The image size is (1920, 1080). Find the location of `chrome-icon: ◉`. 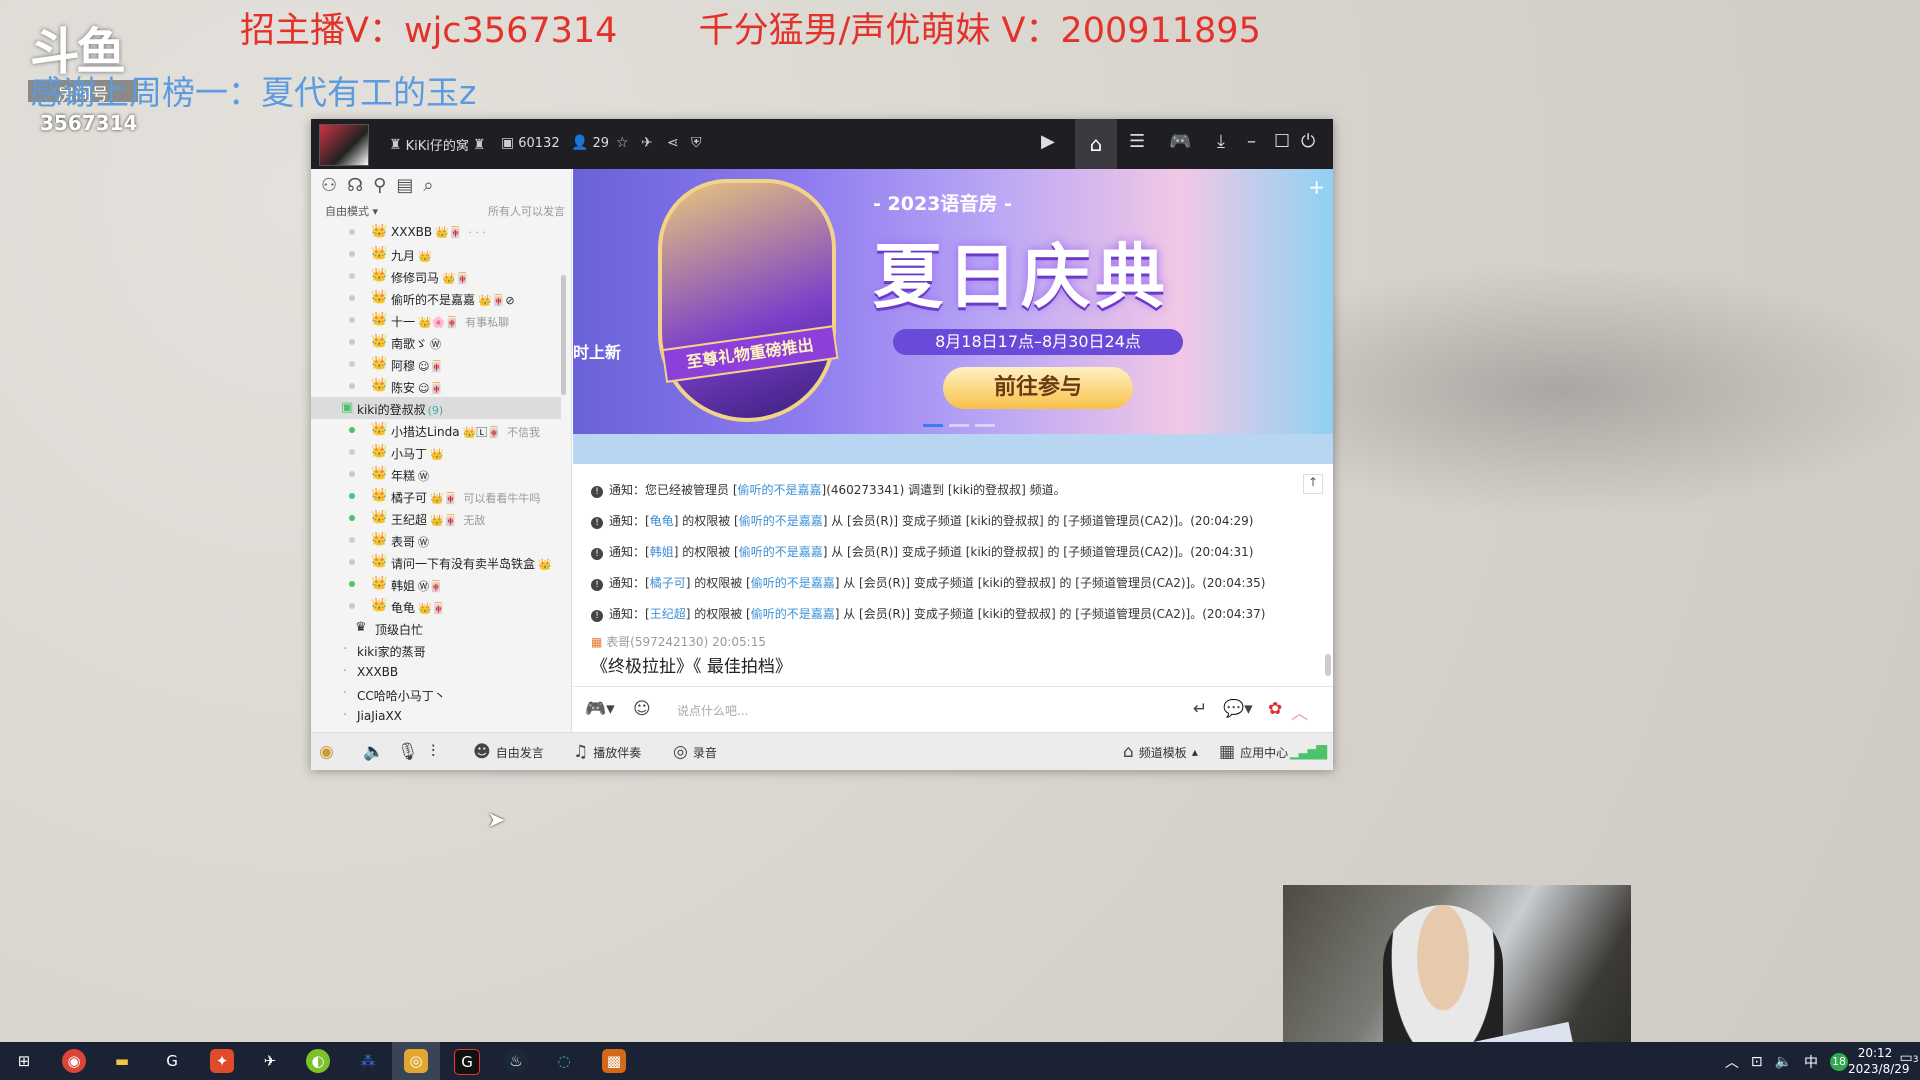

chrome-icon: ◉ is located at coordinates (74, 1061).